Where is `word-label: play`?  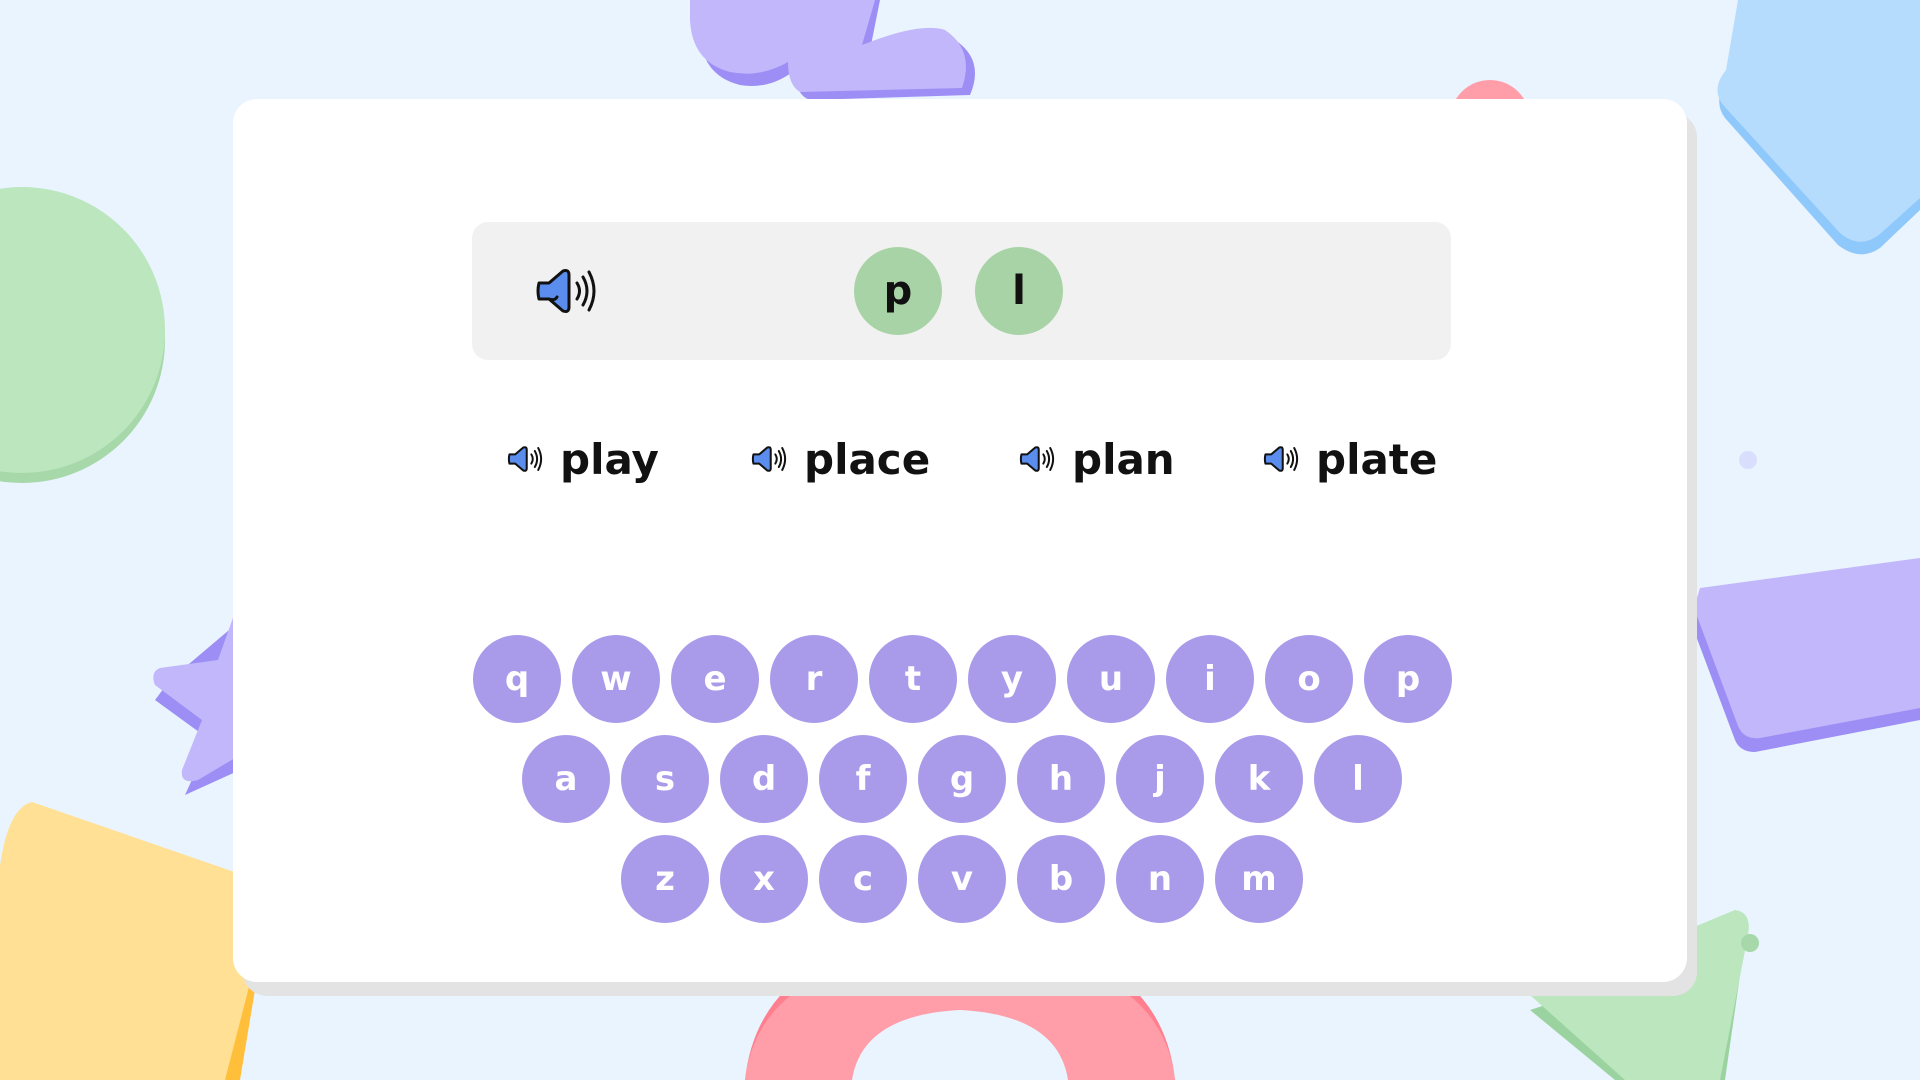 word-label: play is located at coordinates (609, 459).